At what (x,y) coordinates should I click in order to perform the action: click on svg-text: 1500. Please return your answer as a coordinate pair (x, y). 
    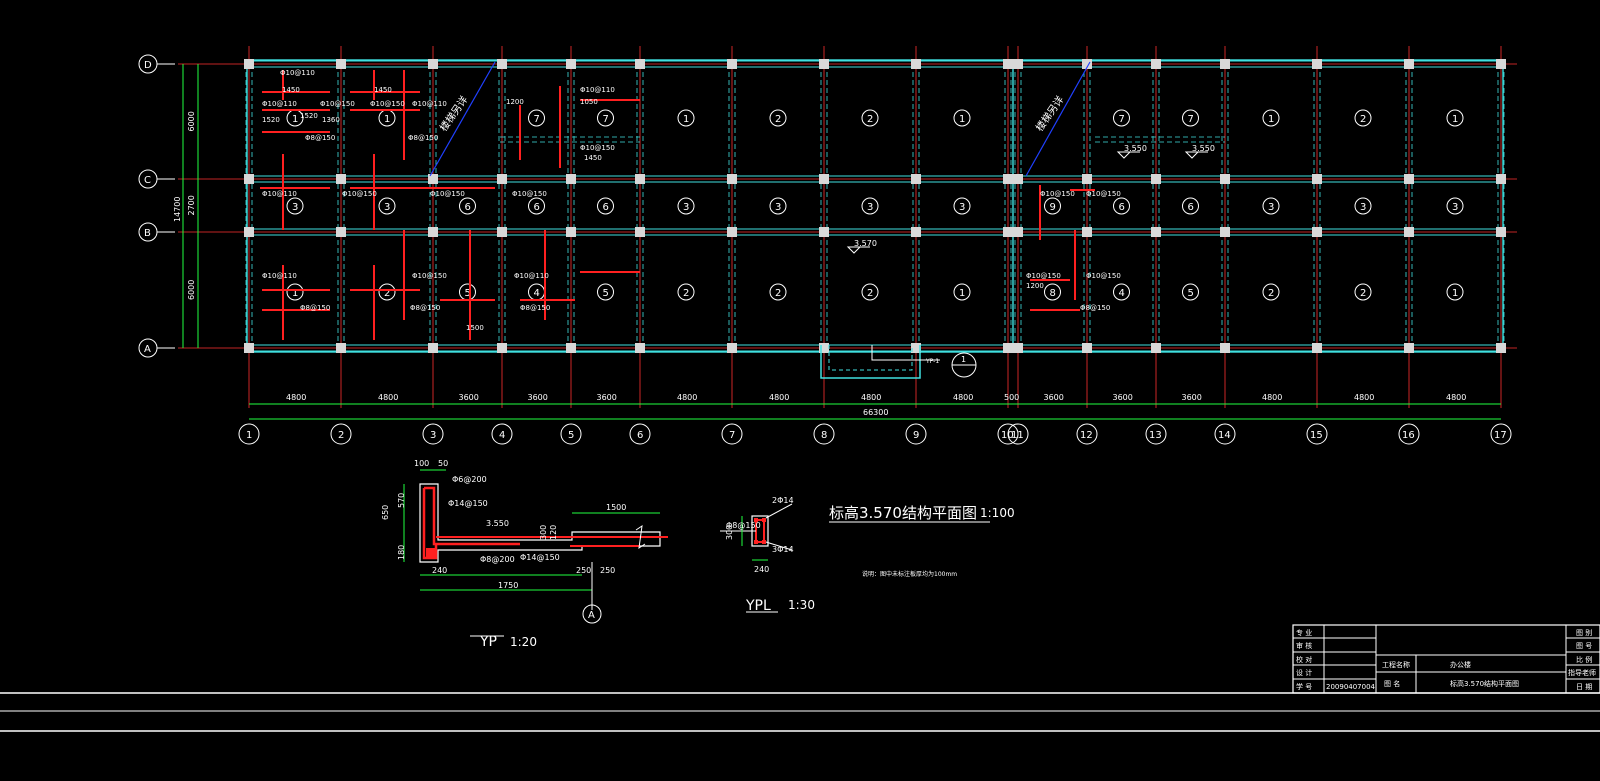
    Looking at the image, I should click on (616, 507).